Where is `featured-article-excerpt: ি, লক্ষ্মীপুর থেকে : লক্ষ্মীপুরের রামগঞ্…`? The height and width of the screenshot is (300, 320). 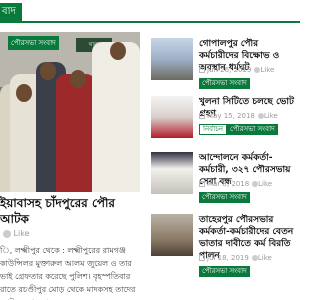 featured-article-excerpt: ি, লক্ষ্মীপুর থেকে : লক্ষ্মীপুরের রামগঞ্… is located at coordinates (68, 273).